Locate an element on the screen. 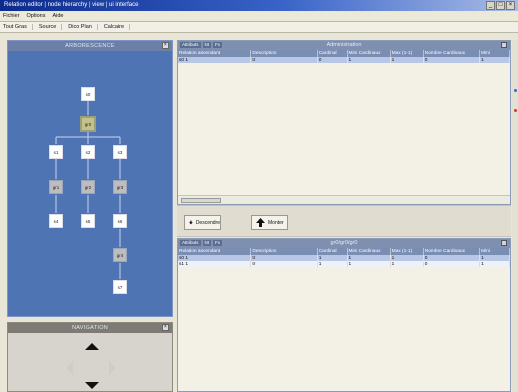  tree-node: s0 is located at coordinates (88, 94).